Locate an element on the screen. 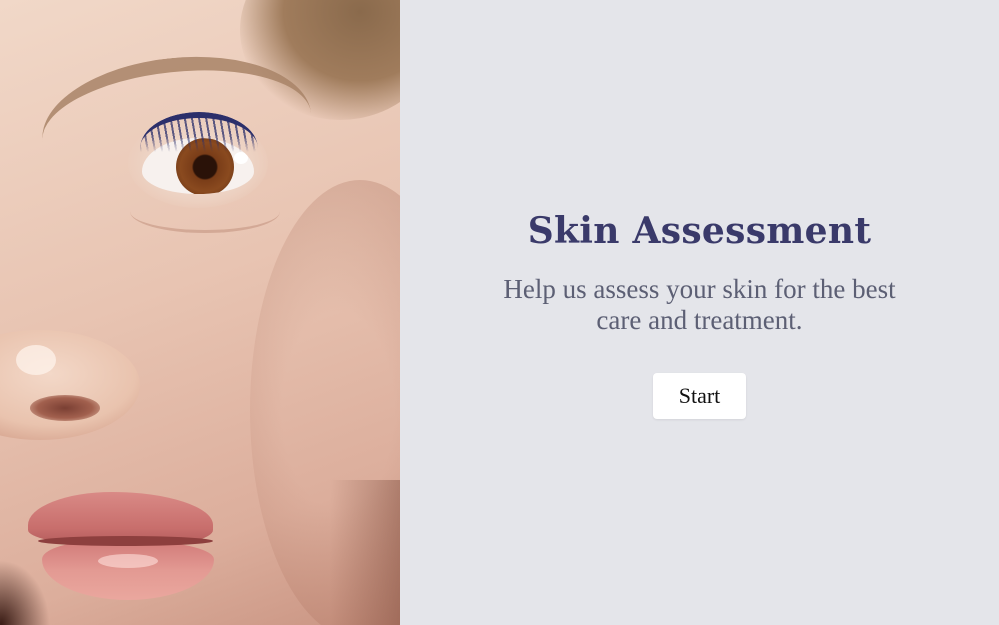 The image size is (999, 625). lip-line is located at coordinates (125, 541).